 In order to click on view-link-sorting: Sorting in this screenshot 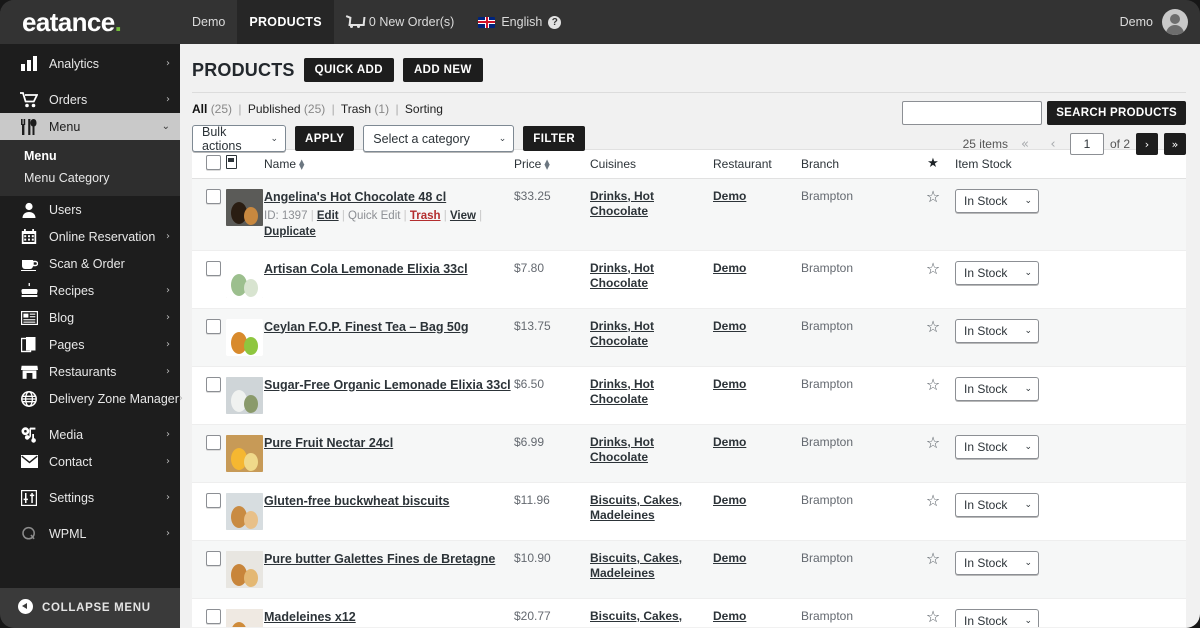, I will do `click(424, 109)`.